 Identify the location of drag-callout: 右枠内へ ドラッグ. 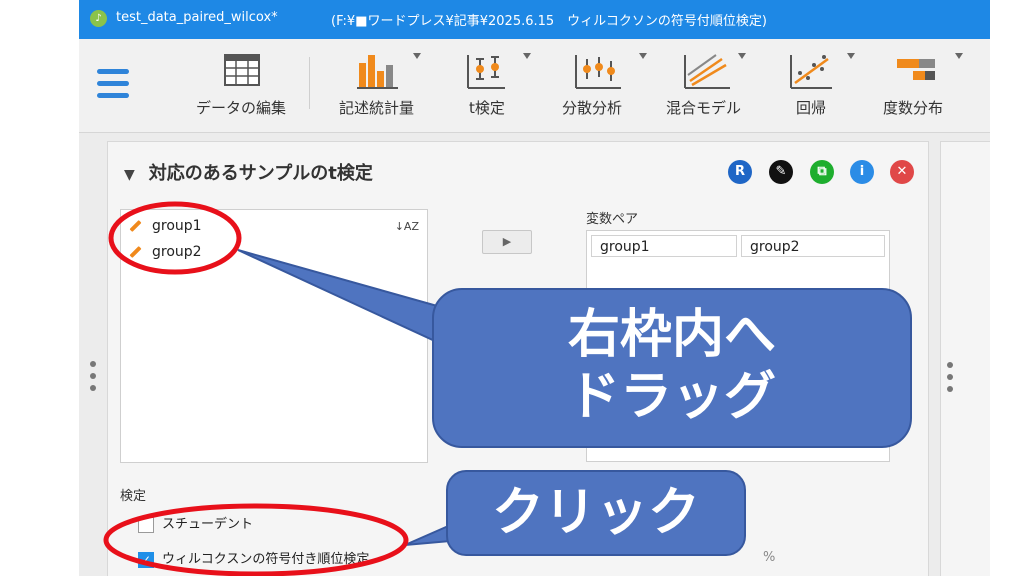
(672, 368).